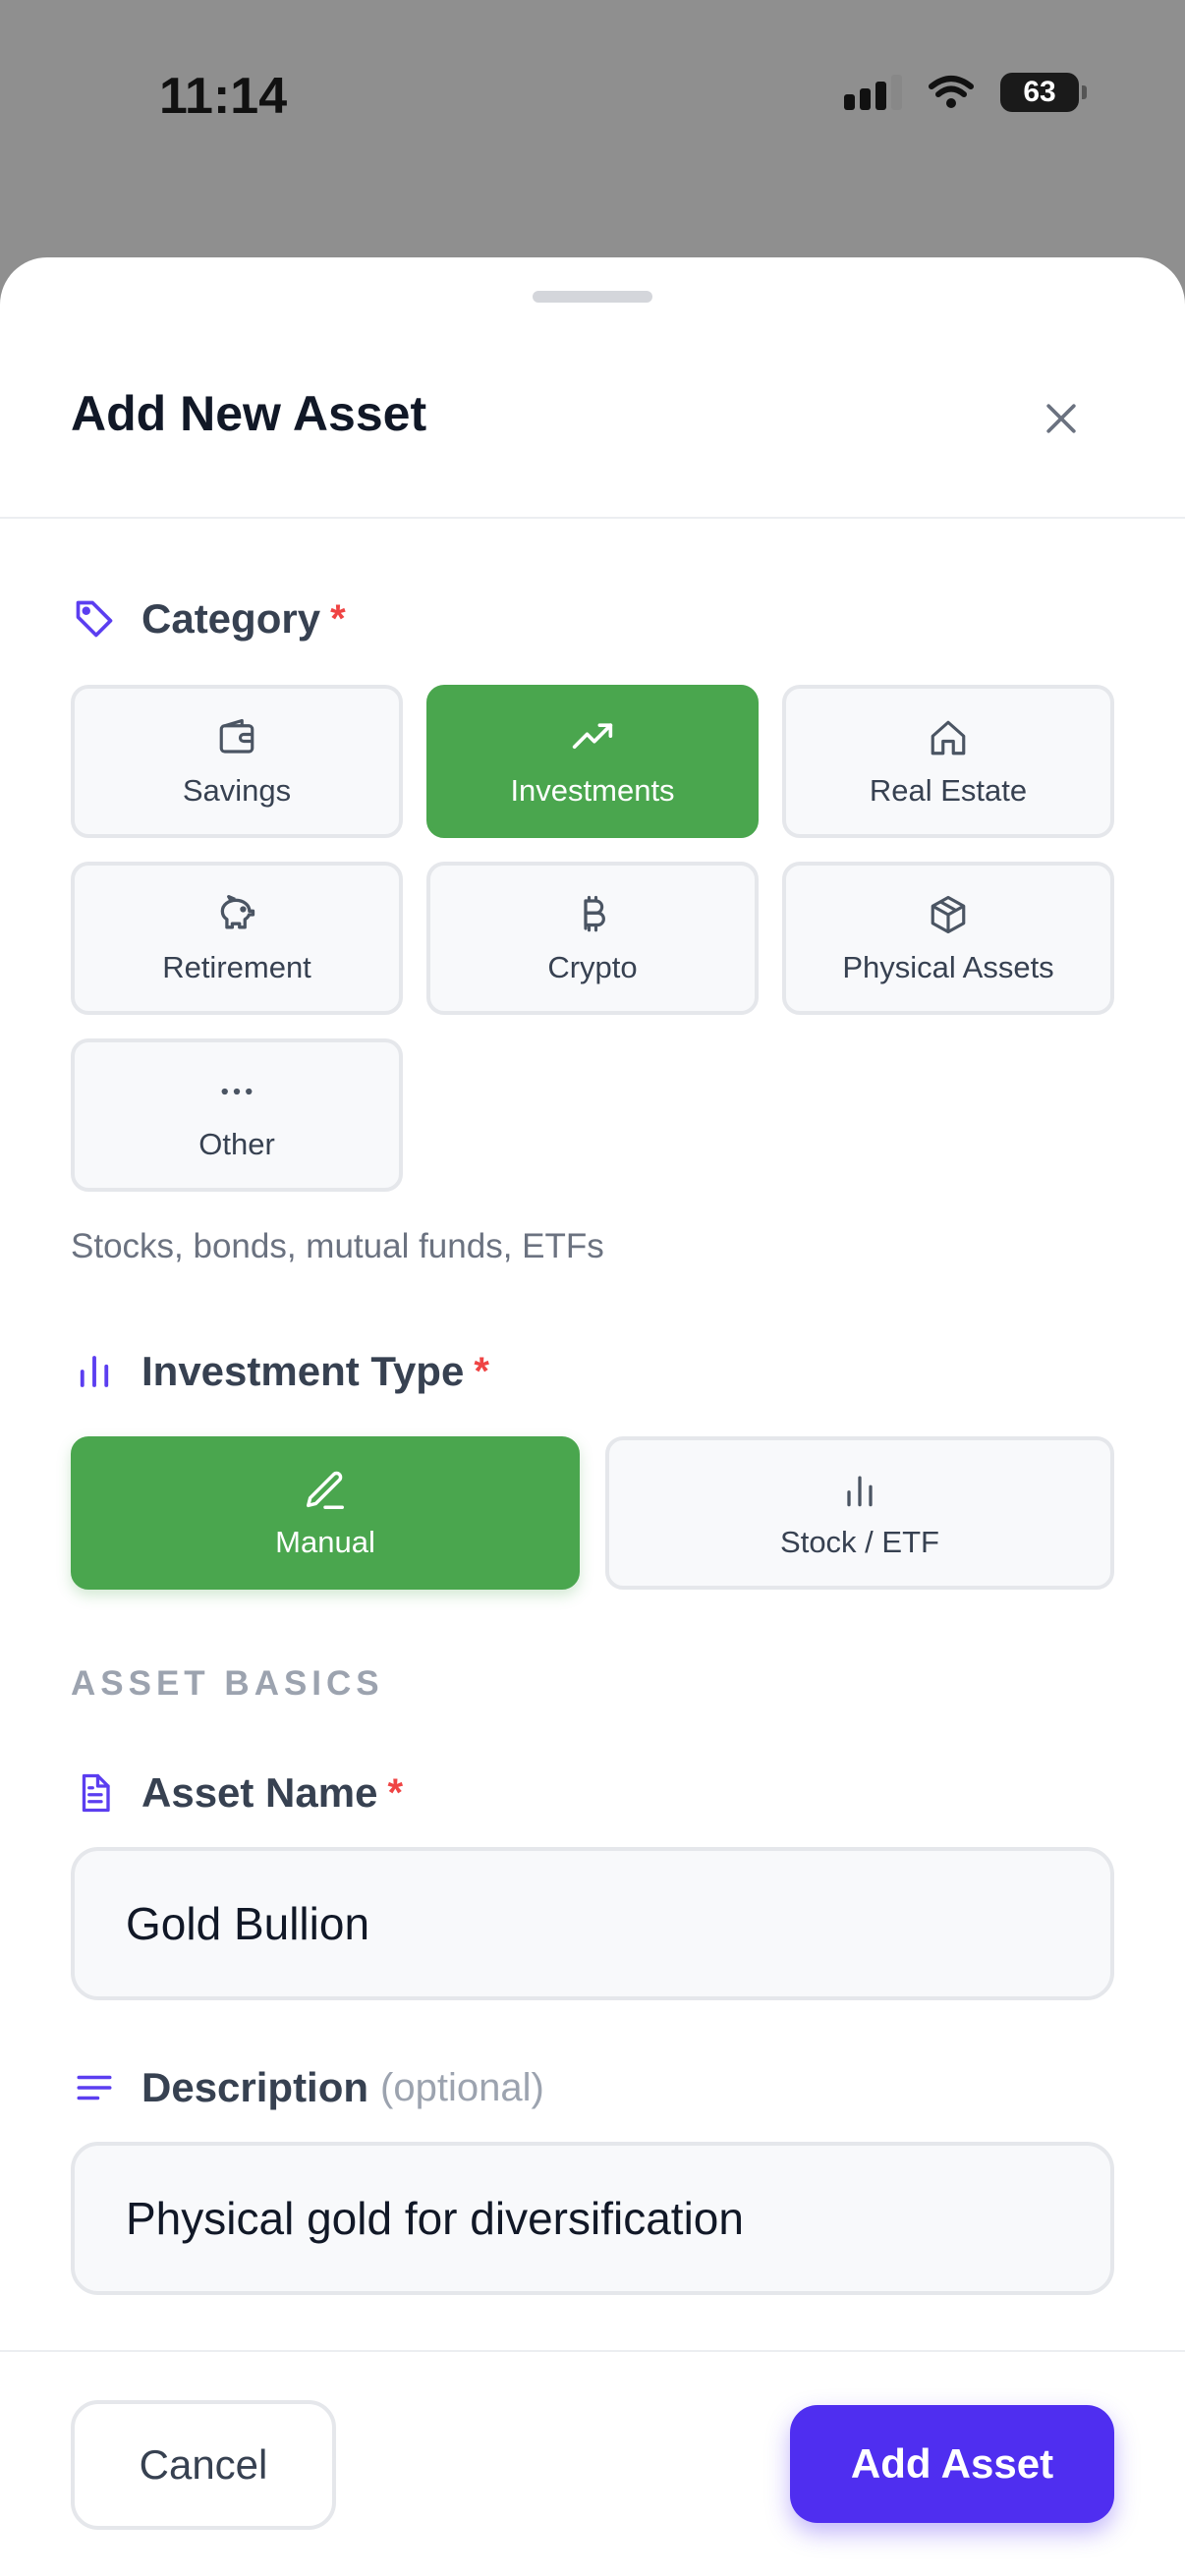  I want to click on battery-level: 63, so click(1040, 92).